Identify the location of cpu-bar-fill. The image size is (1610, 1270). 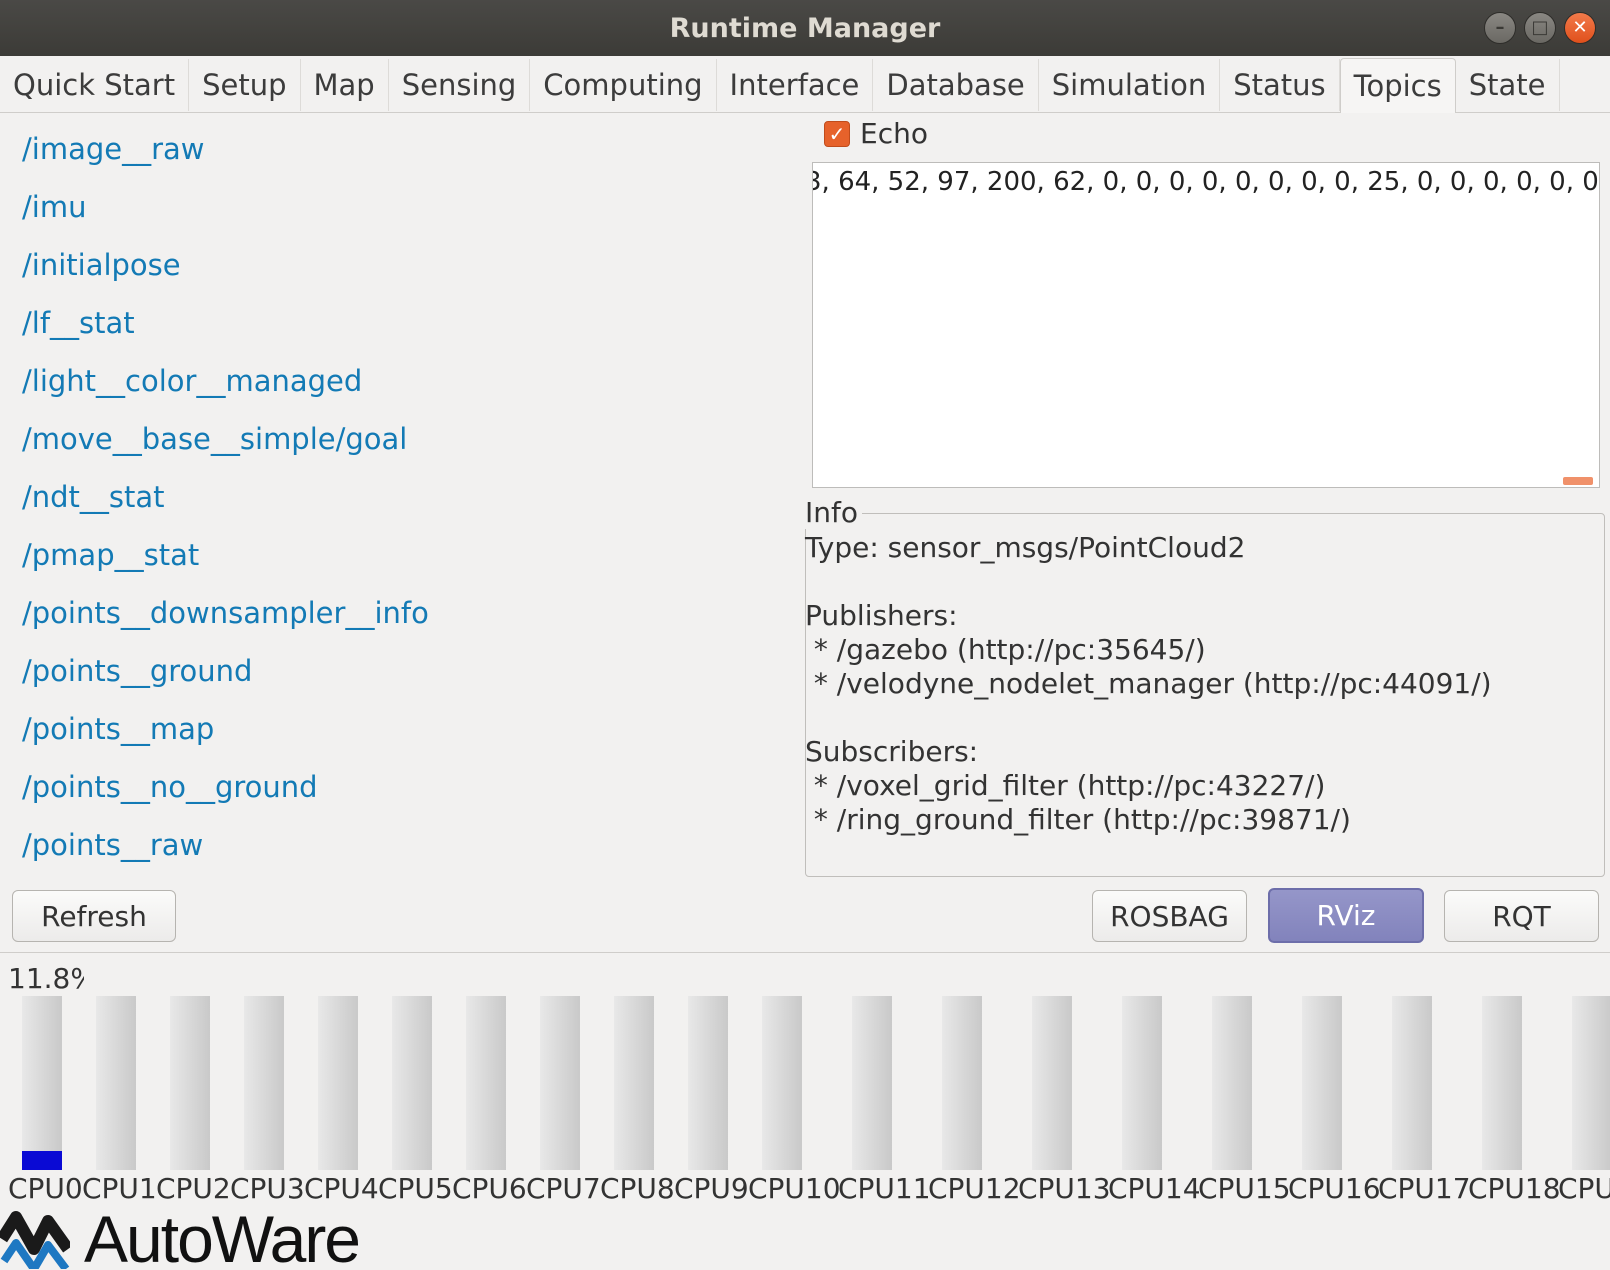
(42, 1160).